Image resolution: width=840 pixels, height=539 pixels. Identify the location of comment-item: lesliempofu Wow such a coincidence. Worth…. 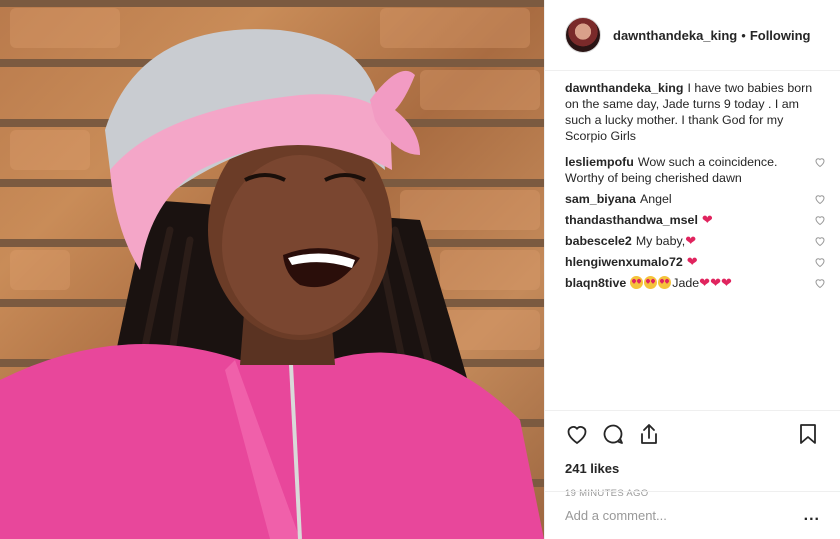
(695, 170).